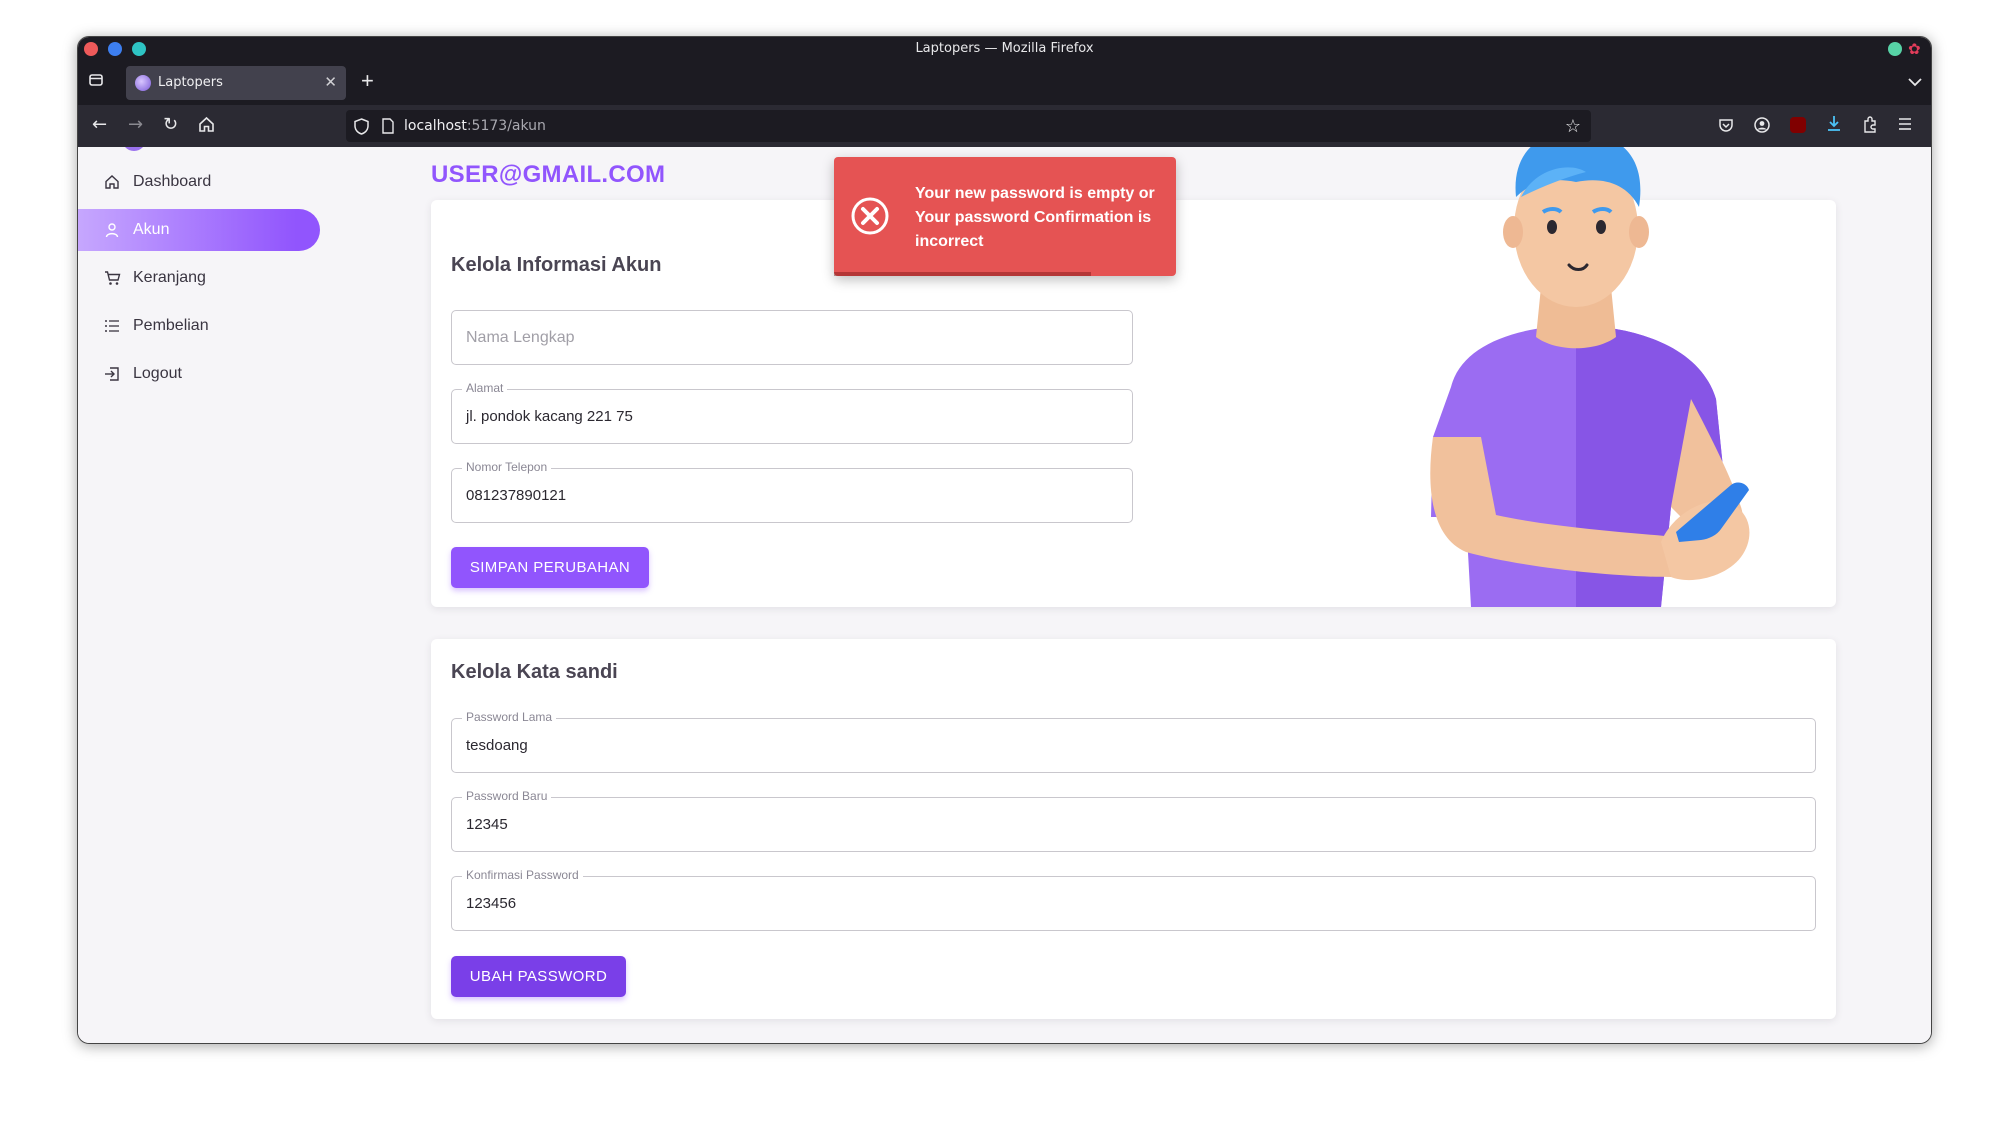  I want to click on tab-title: Laptopers, so click(190, 82).